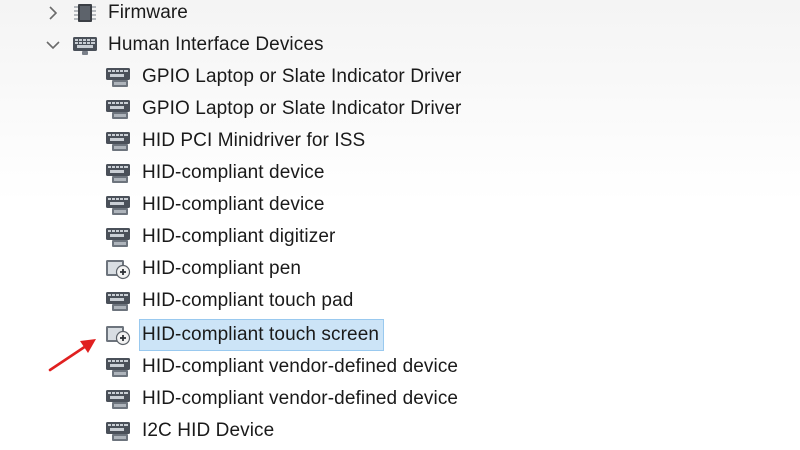 Image resolution: width=800 pixels, height=450 pixels. I want to click on tree-item-human-interface-devices: Human Interface Devices, so click(186, 45).